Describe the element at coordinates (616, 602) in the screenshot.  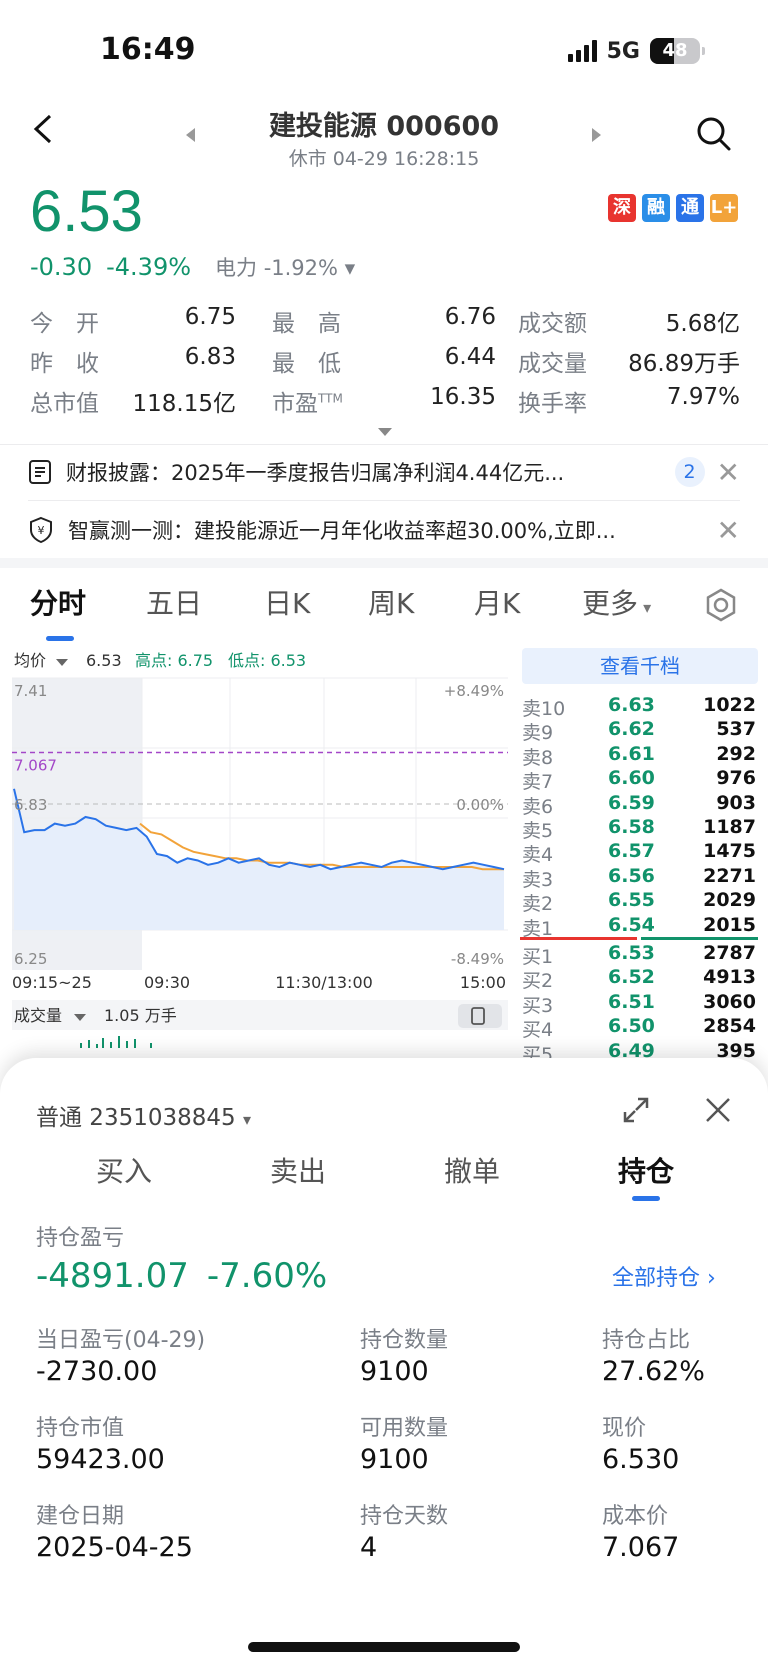
I see `tab-more: 更多 ▾` at that location.